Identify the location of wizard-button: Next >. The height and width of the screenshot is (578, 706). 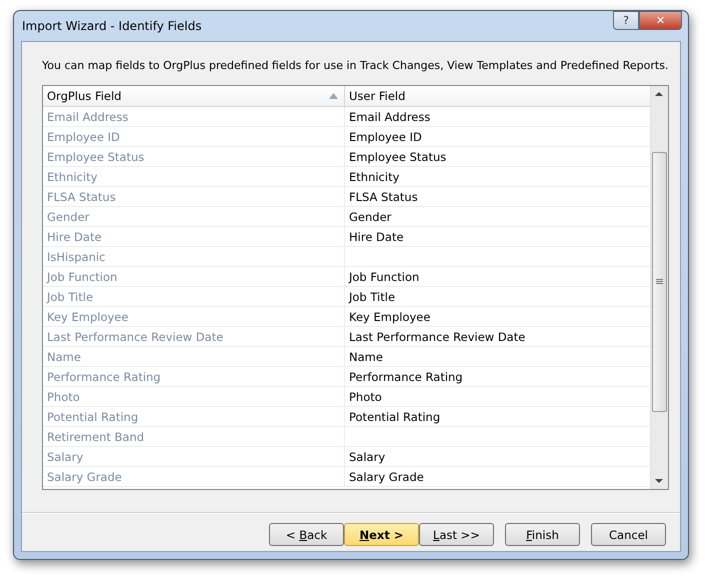
(381, 534).